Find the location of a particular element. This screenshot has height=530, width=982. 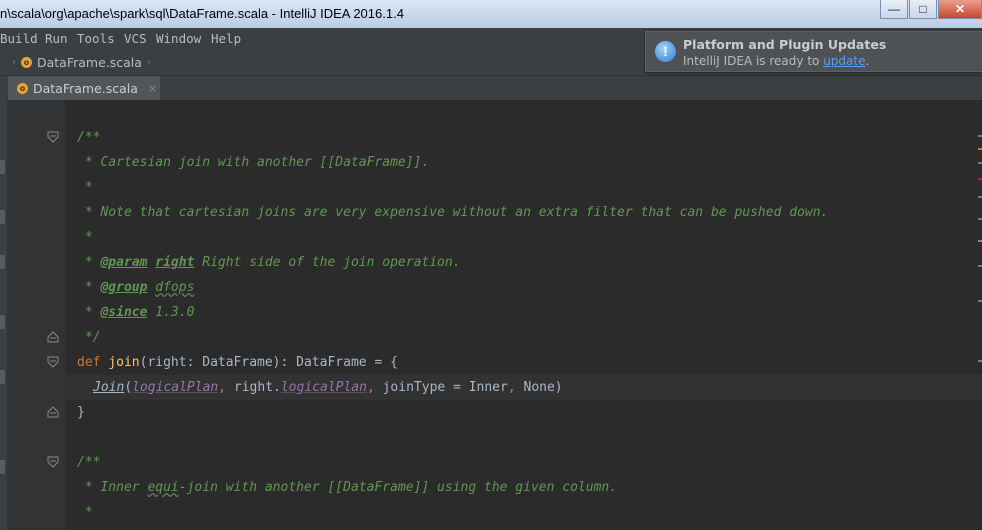

menu-help: Help is located at coordinates (226, 38).